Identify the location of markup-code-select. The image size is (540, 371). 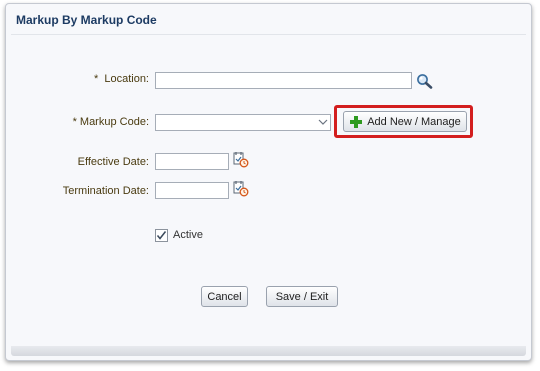
(243, 122).